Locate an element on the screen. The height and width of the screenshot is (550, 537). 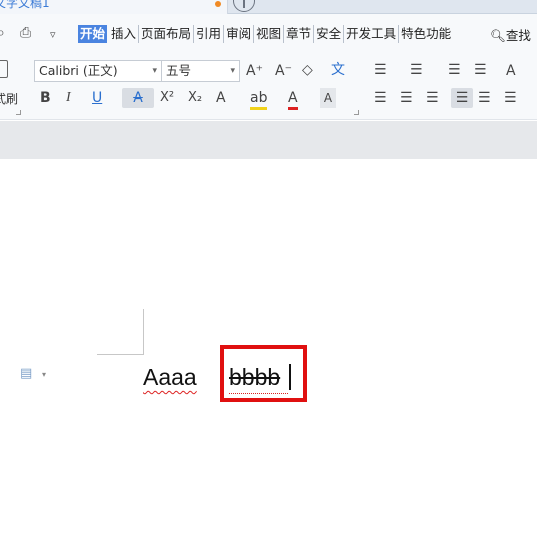
font-name-value: Calibri (正文) is located at coordinates (78, 70).